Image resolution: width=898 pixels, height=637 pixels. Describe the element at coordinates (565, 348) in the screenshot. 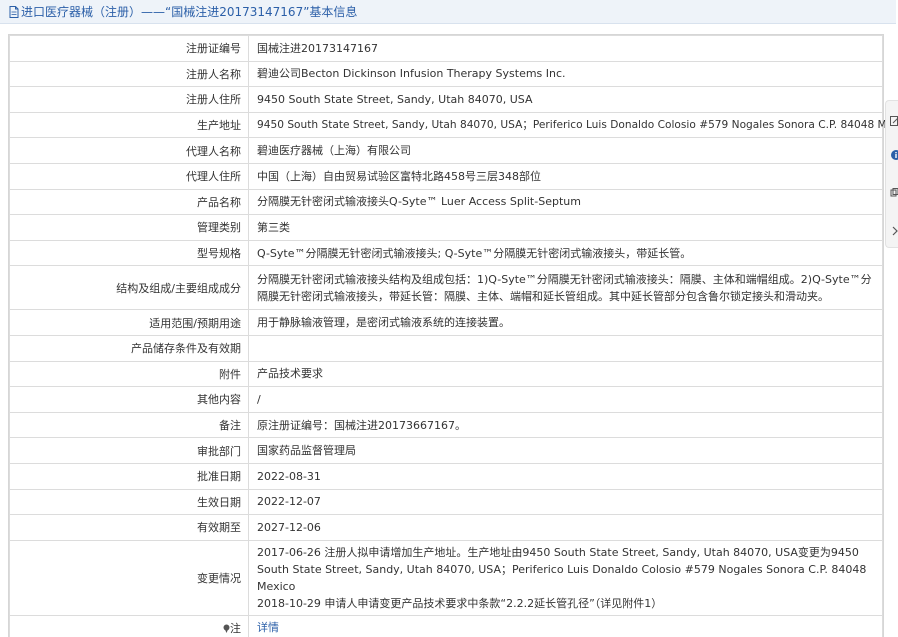

I see `row-value` at that location.